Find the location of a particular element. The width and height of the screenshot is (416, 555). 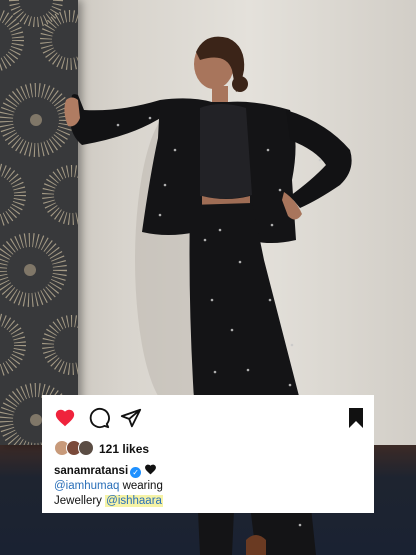

comment-bubble-icon is located at coordinates (99, 418).